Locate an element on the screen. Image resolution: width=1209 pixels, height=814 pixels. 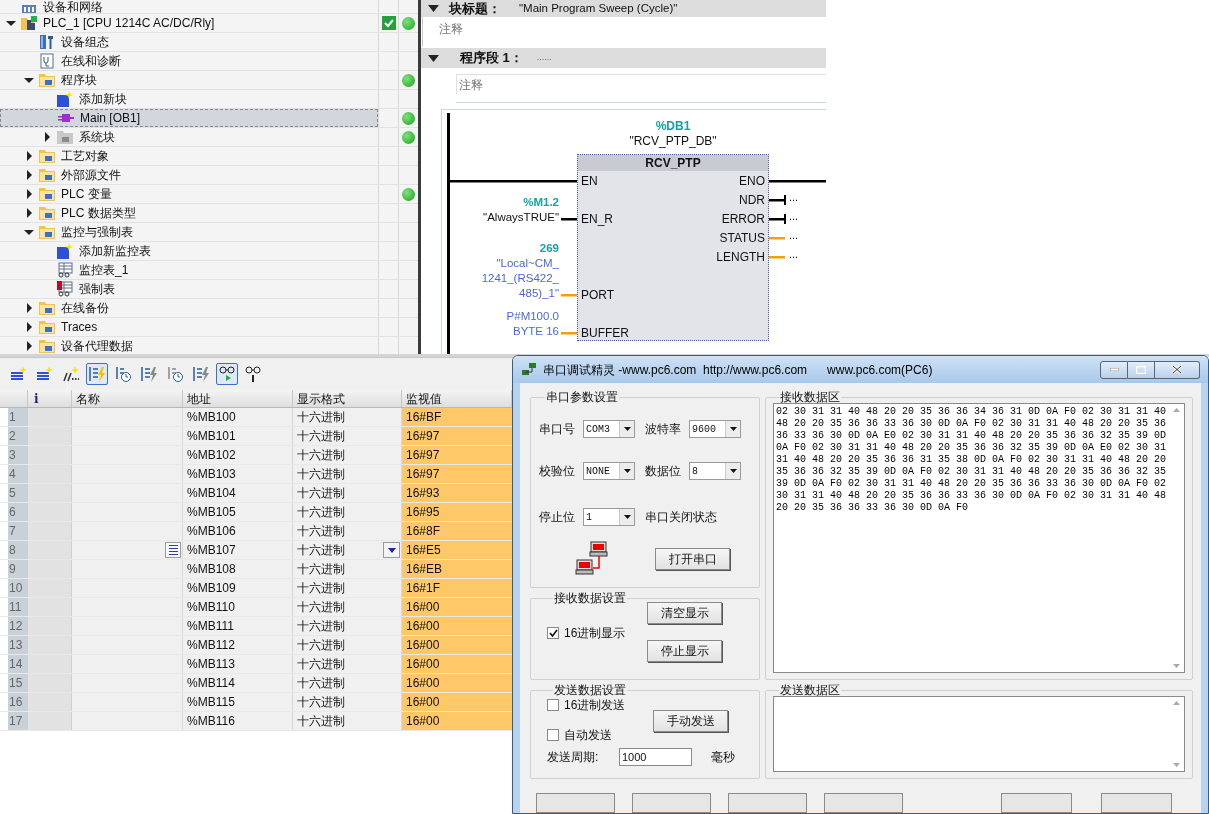
tree-item: 设备和网络 is located at coordinates (189, 6).